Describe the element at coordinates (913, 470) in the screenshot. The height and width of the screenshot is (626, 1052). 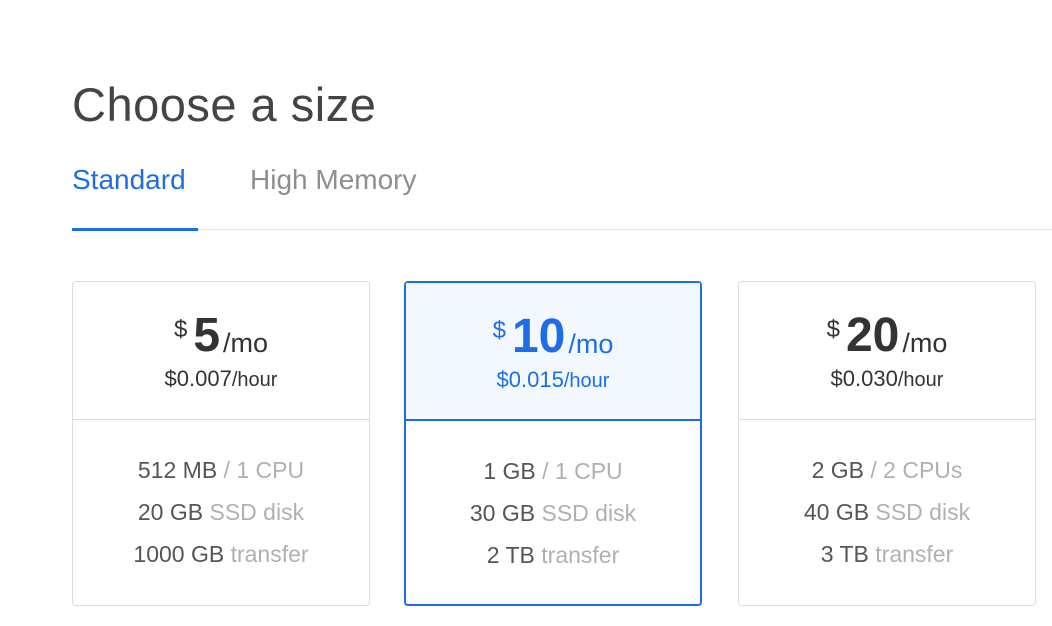
I see `cpu-value: / 2 CPUs` at that location.